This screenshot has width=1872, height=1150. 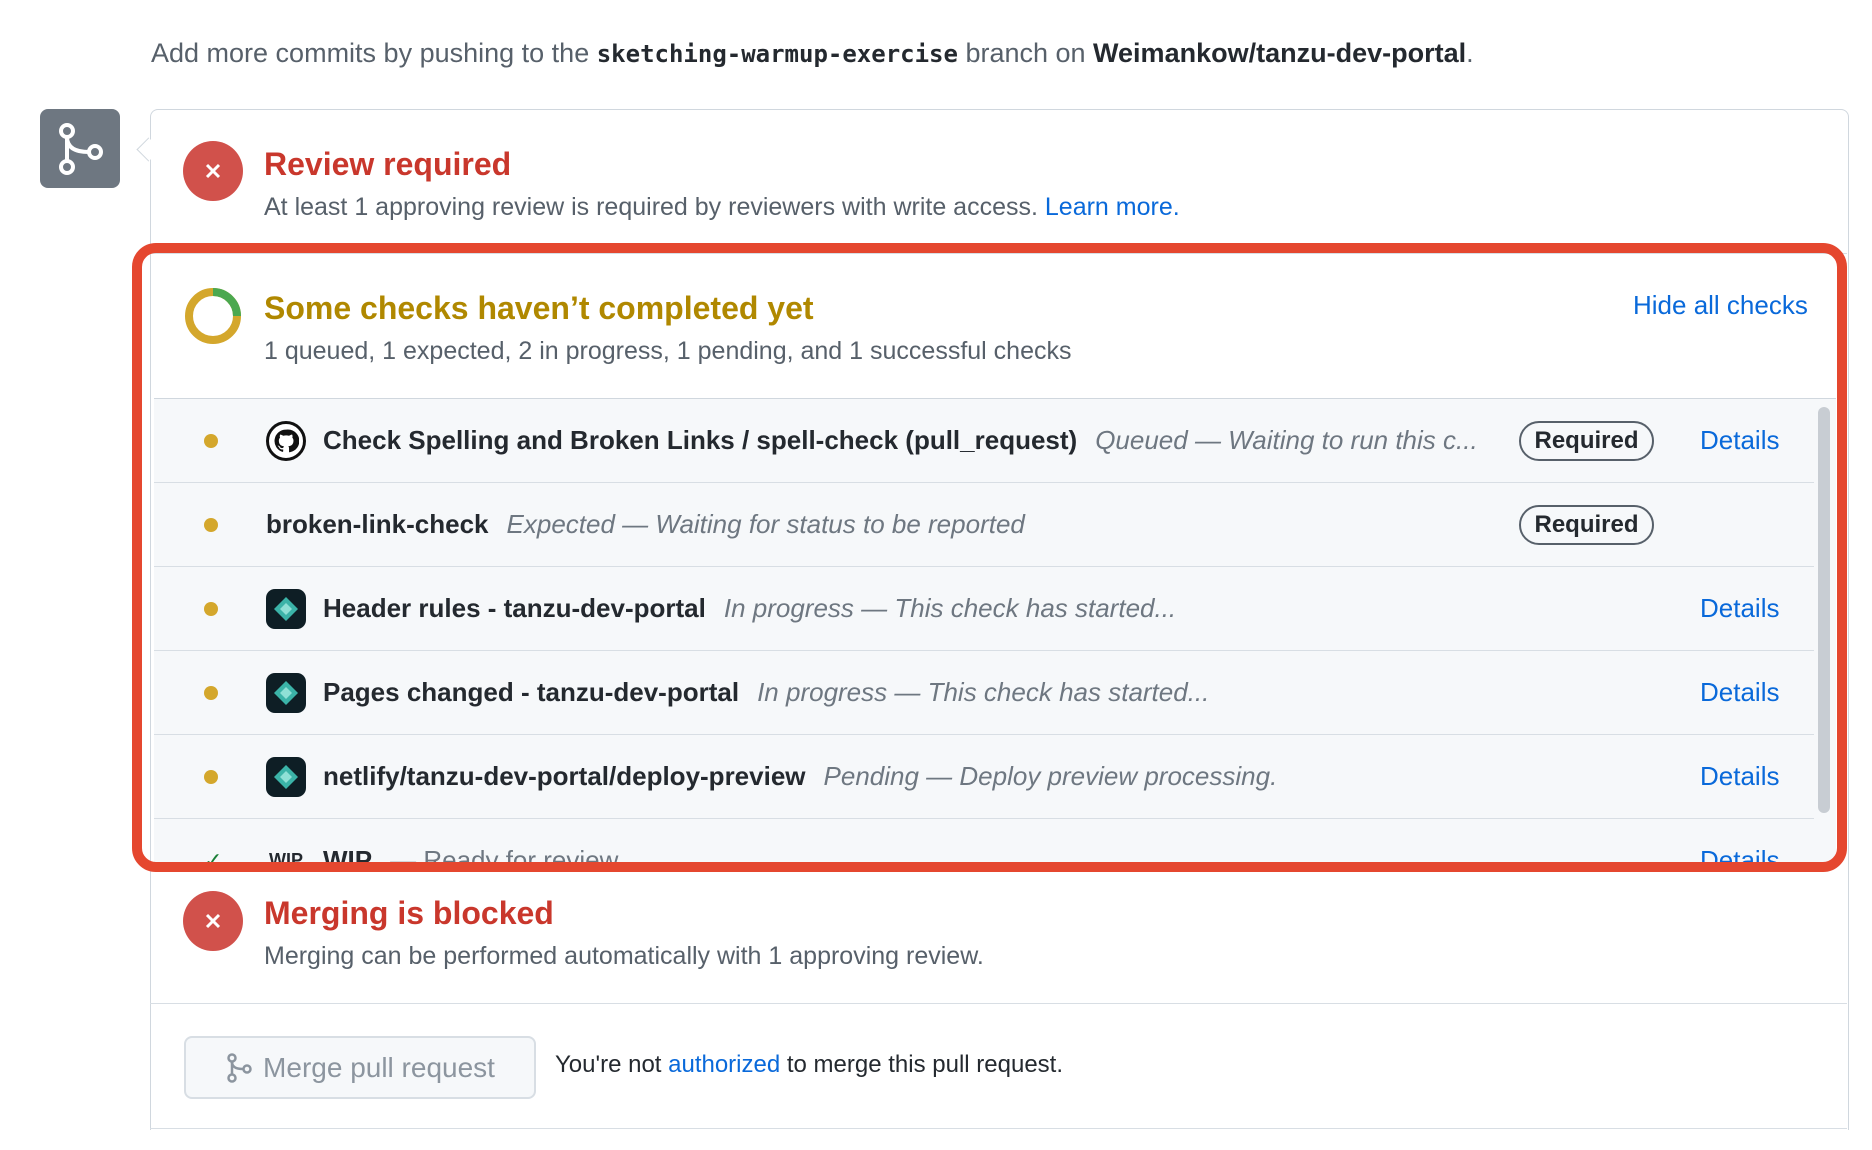 I want to click on merge-blocked-icon, so click(x=213, y=921).